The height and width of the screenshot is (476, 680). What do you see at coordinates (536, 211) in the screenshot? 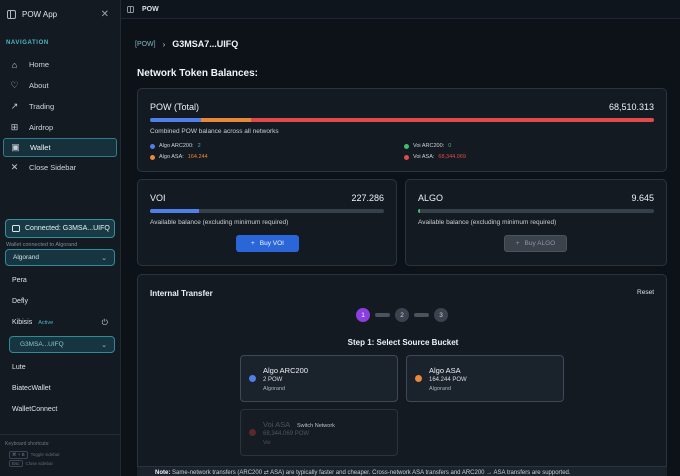
I see `algo-progress-bar` at bounding box center [536, 211].